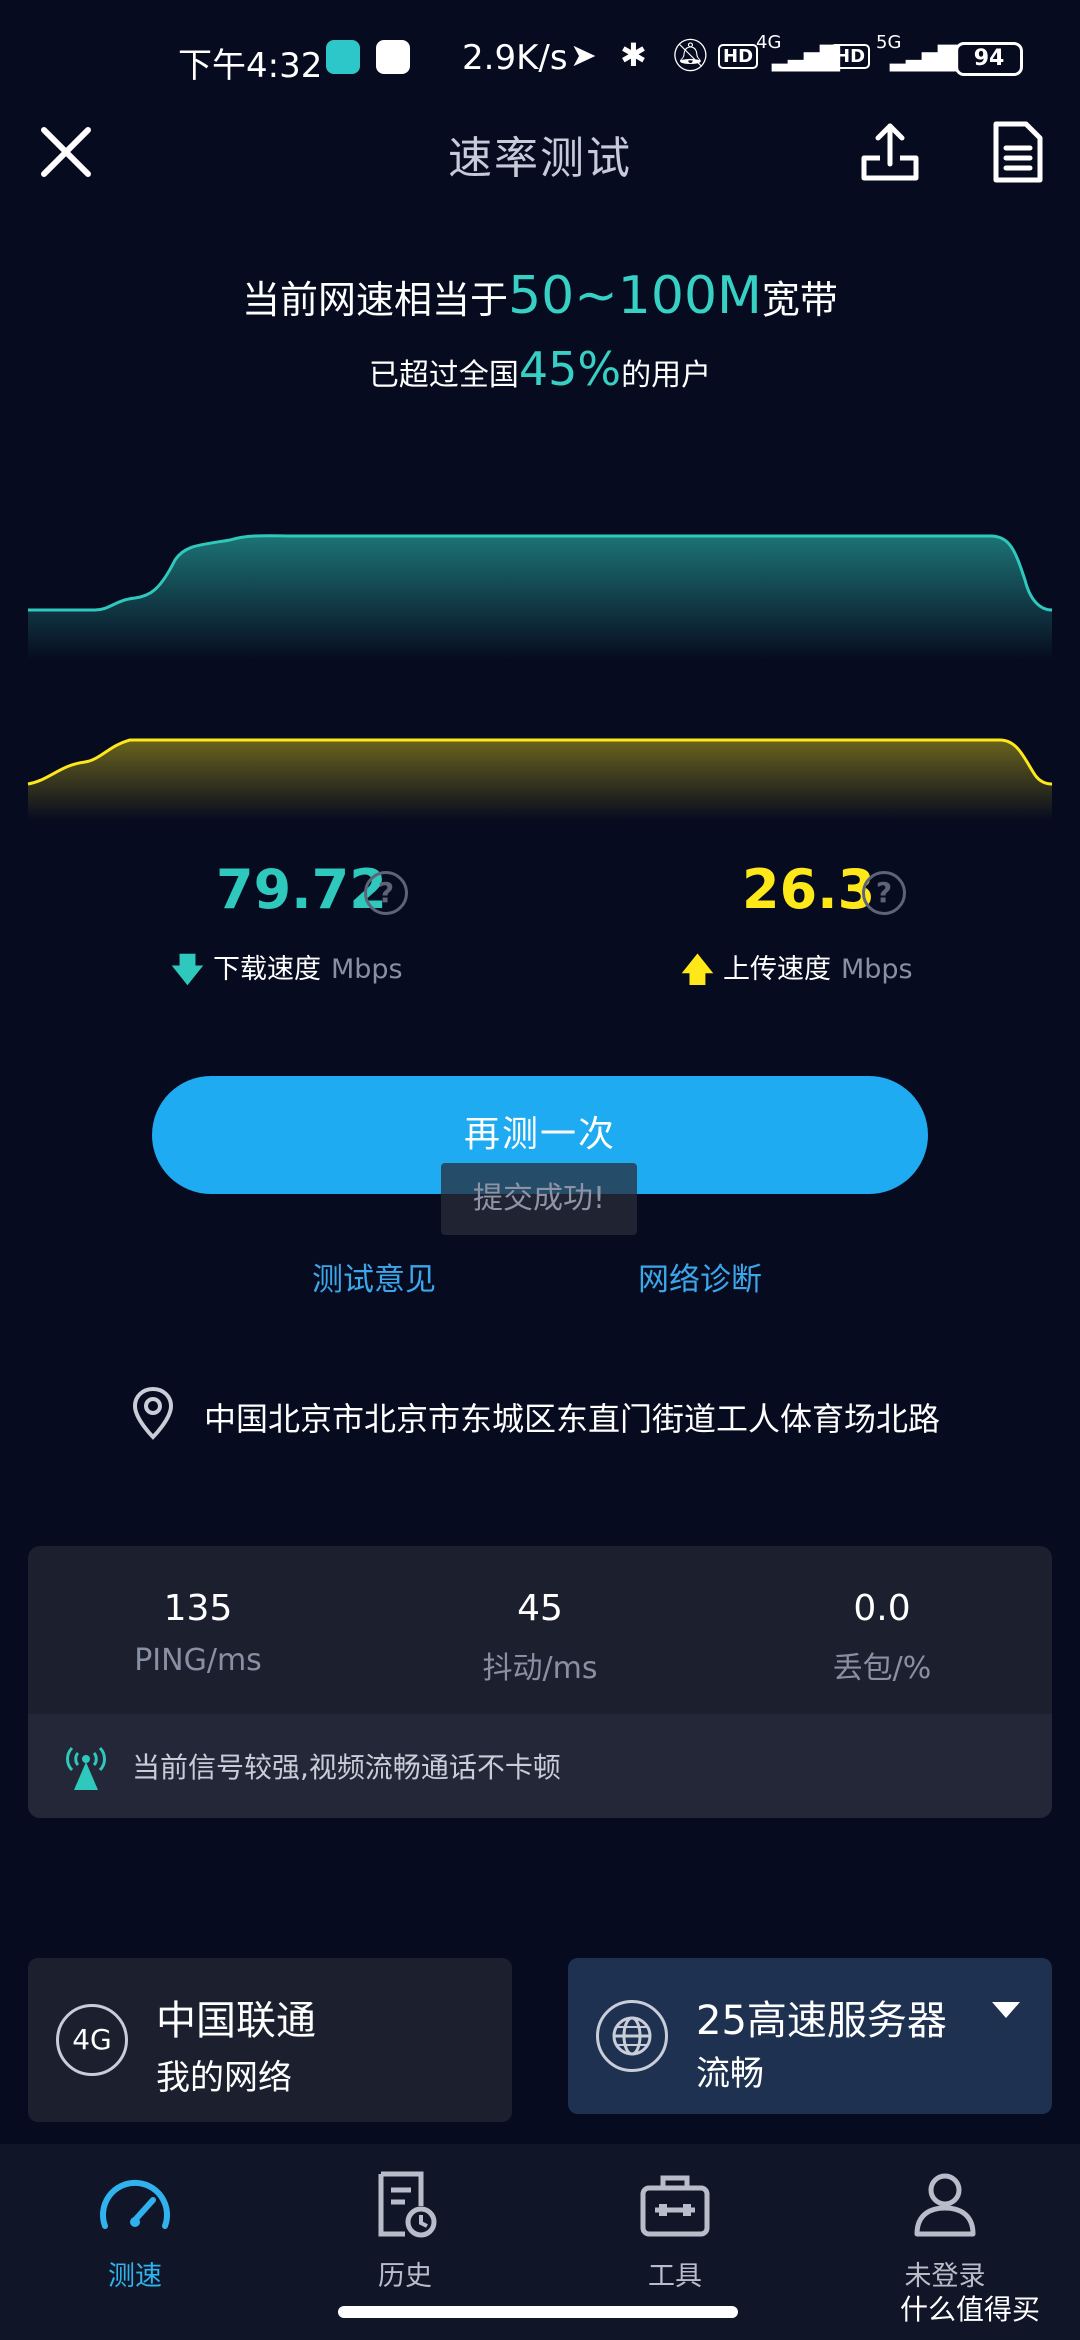 The width and height of the screenshot is (1080, 2340). What do you see at coordinates (633, 55) in the screenshot?
I see `bluetooth-icon: ✱` at bounding box center [633, 55].